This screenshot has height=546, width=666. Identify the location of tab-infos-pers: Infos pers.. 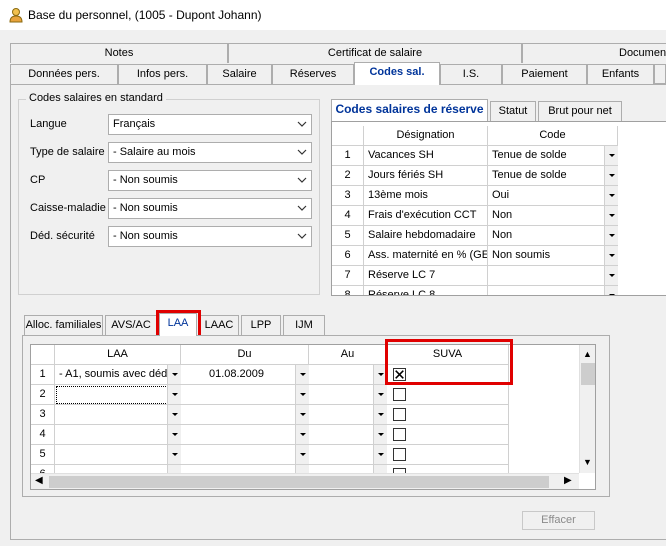
(162, 74).